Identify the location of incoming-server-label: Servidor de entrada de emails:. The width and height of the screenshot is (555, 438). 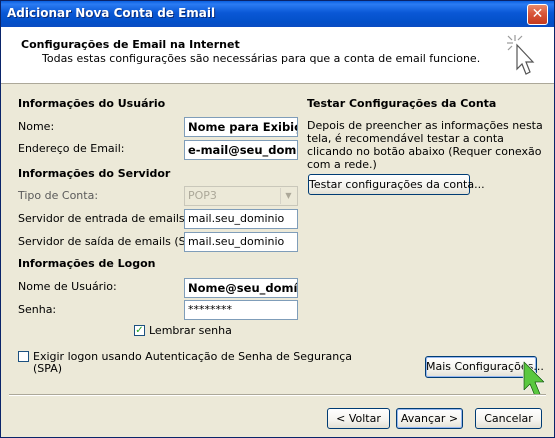
(103, 218).